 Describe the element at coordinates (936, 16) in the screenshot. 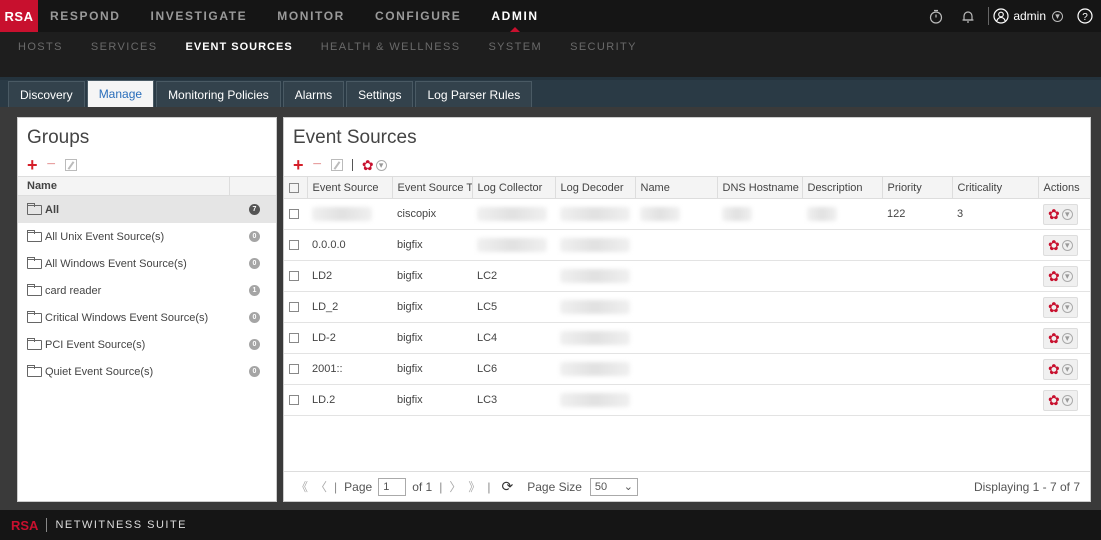

I see `timer-icon` at that location.